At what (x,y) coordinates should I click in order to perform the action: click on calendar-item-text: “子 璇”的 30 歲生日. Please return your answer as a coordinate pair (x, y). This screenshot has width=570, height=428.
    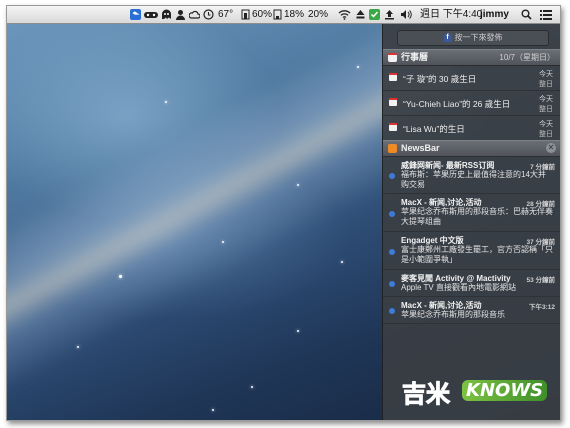
    Looking at the image, I should click on (440, 79).